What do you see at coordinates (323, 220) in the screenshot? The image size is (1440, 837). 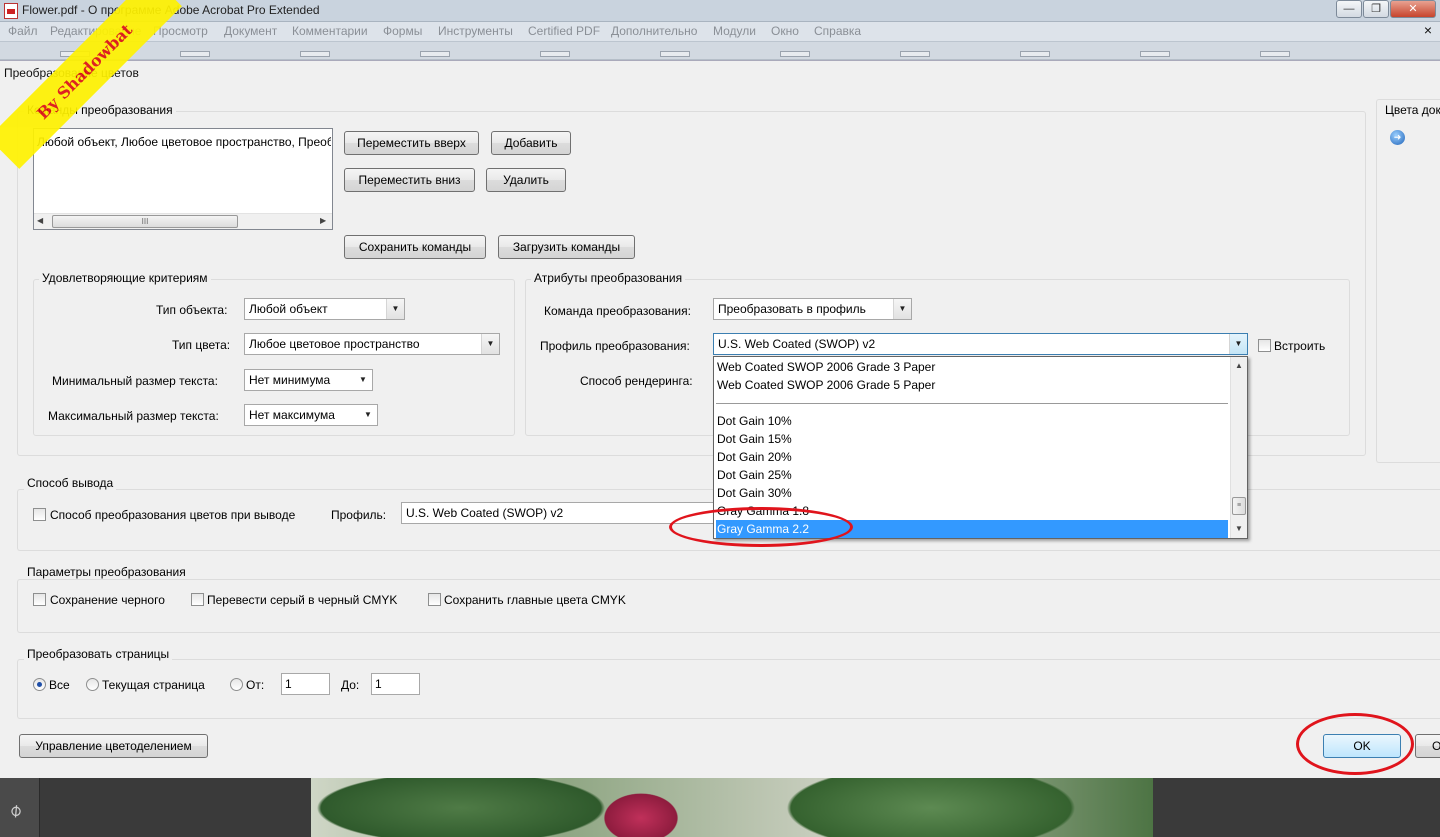 I see `scroll-right-icon: ▶` at bounding box center [323, 220].